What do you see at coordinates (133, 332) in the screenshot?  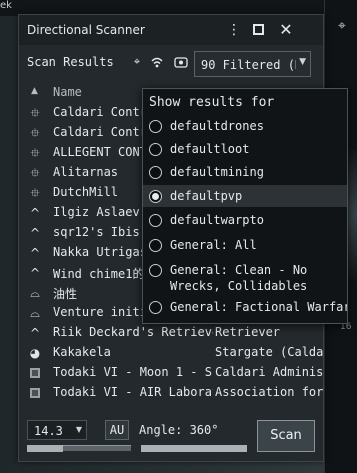 I see `row-name: Riik Deckard's Retriever` at bounding box center [133, 332].